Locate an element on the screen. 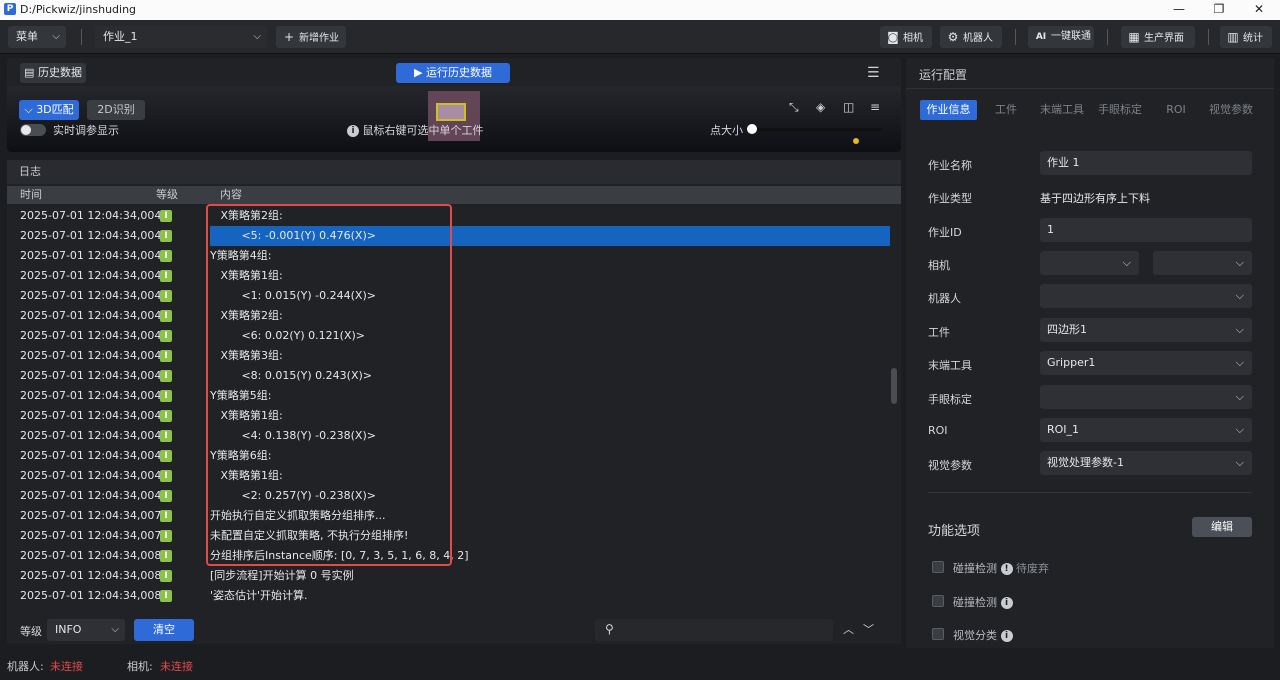 Image resolution: width=1280 pixels, height=680 pixels. settings-icon: ☰ is located at coordinates (873, 73).